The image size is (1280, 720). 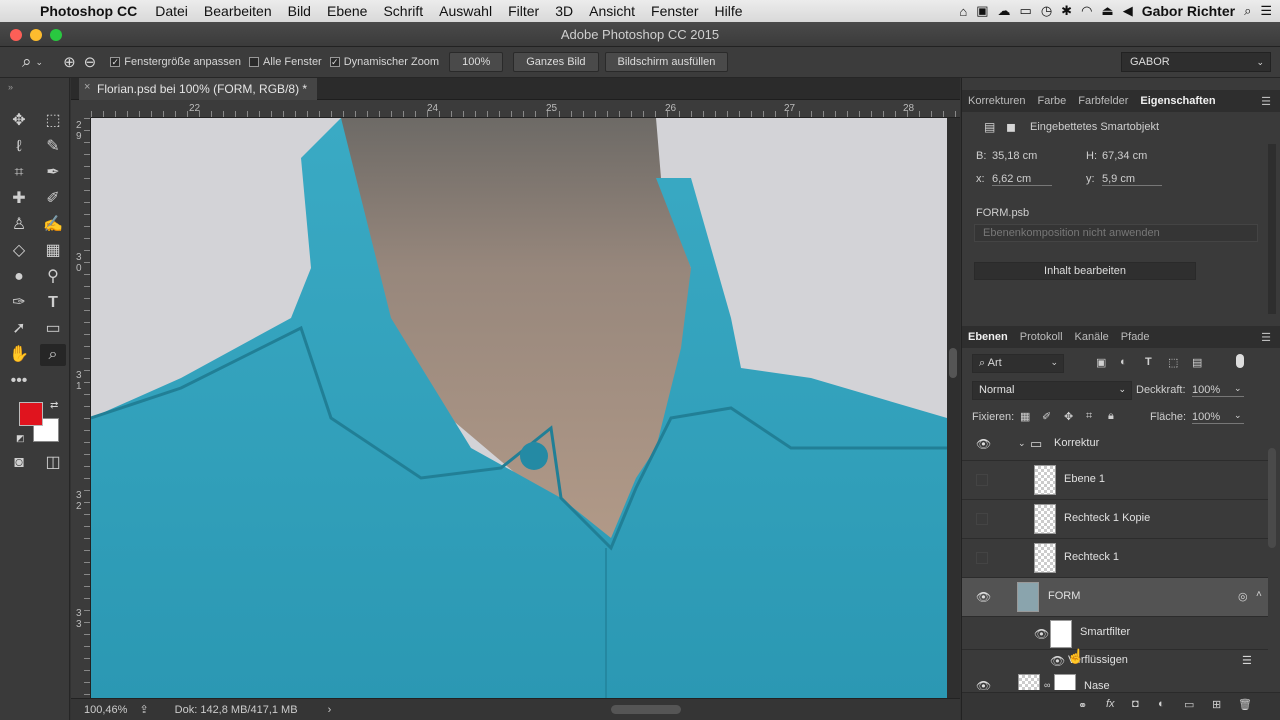 I want to click on collapse-panel-icon: », so click(x=10, y=87).